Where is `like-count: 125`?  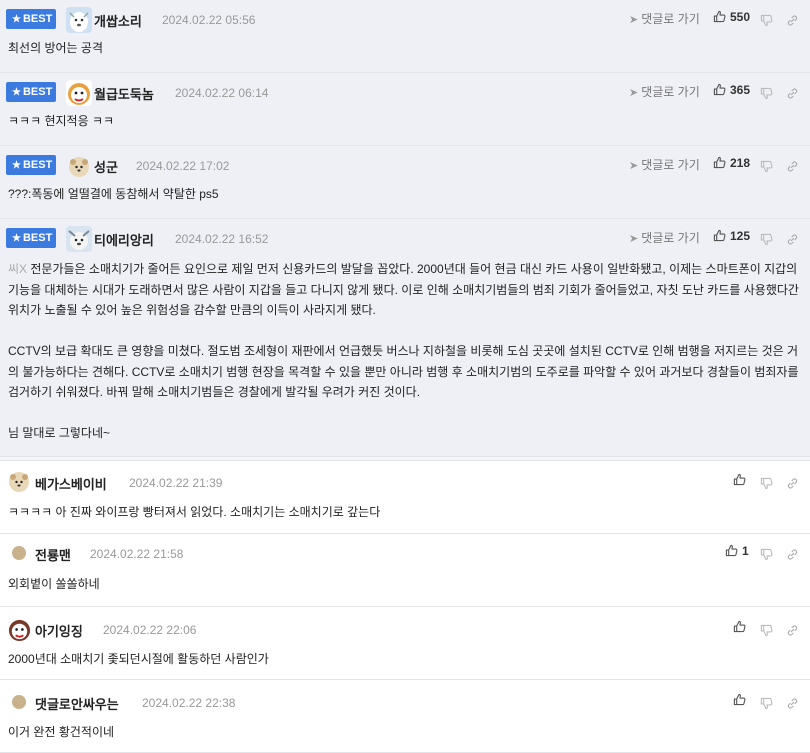
like-count: 125 is located at coordinates (740, 236).